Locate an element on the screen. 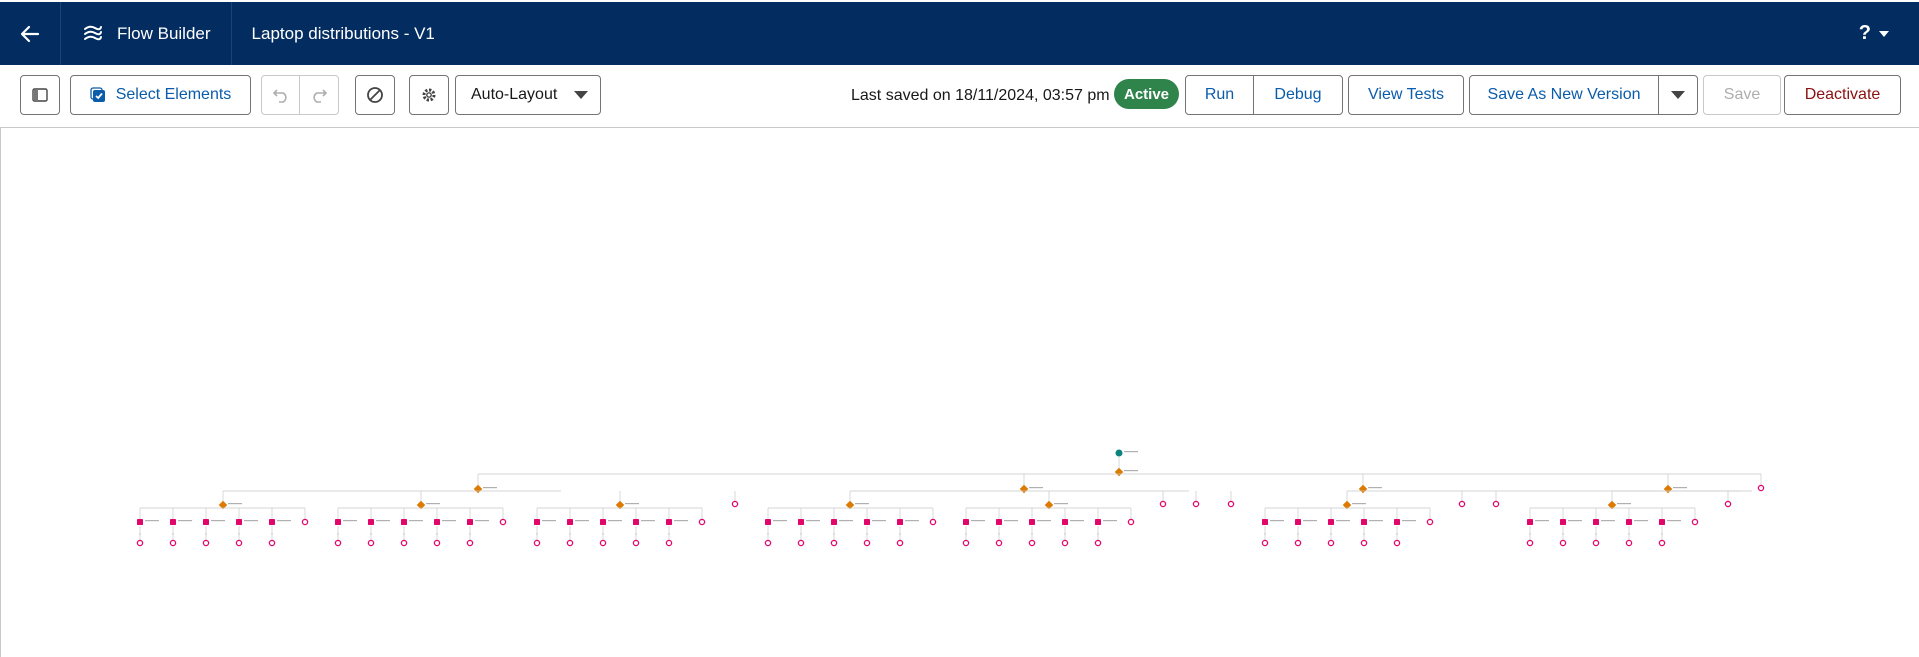 This screenshot has height=657, width=1919. help-icon: ? is located at coordinates (1864, 33).